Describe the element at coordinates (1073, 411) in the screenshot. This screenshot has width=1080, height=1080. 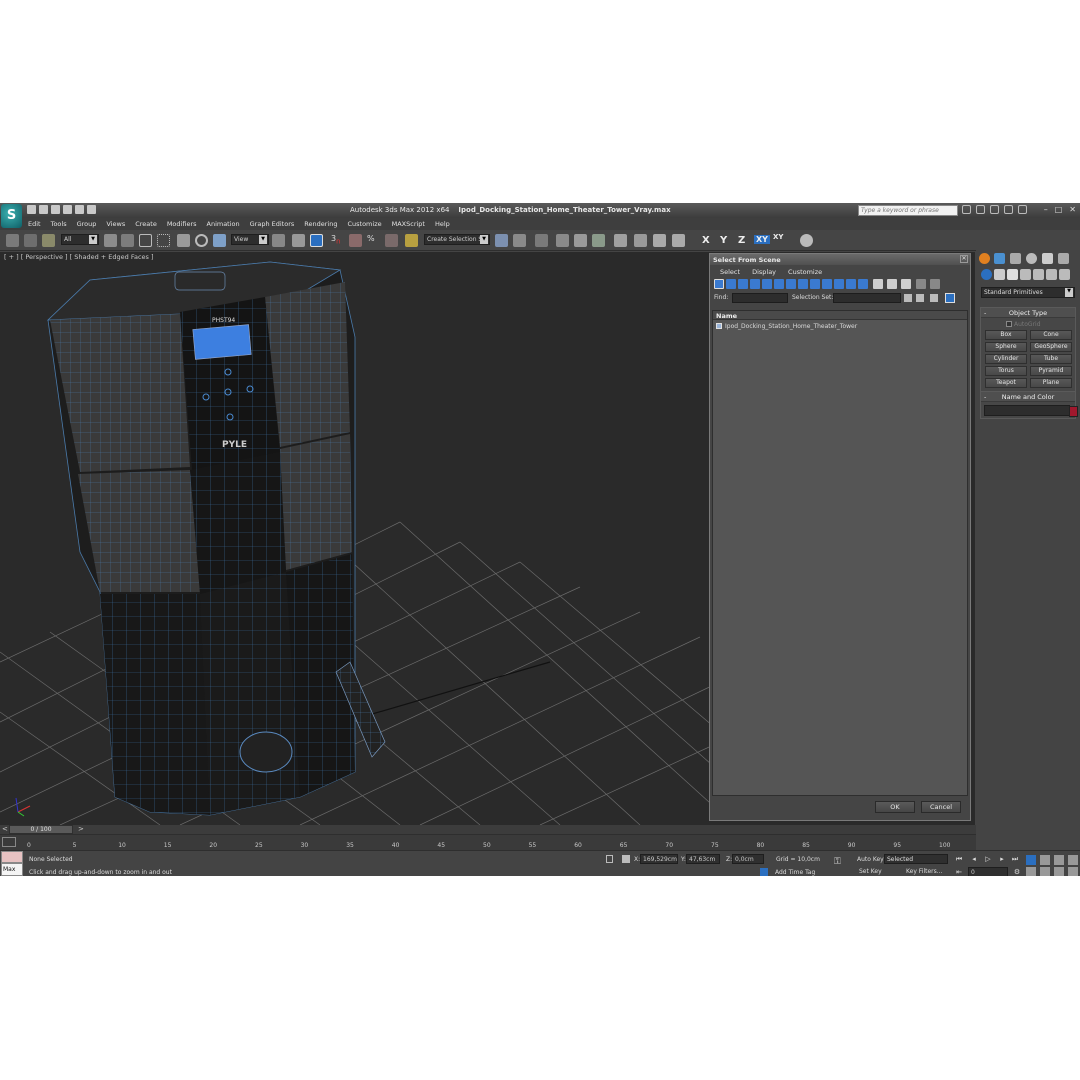
I see `object-color-swatch` at that location.